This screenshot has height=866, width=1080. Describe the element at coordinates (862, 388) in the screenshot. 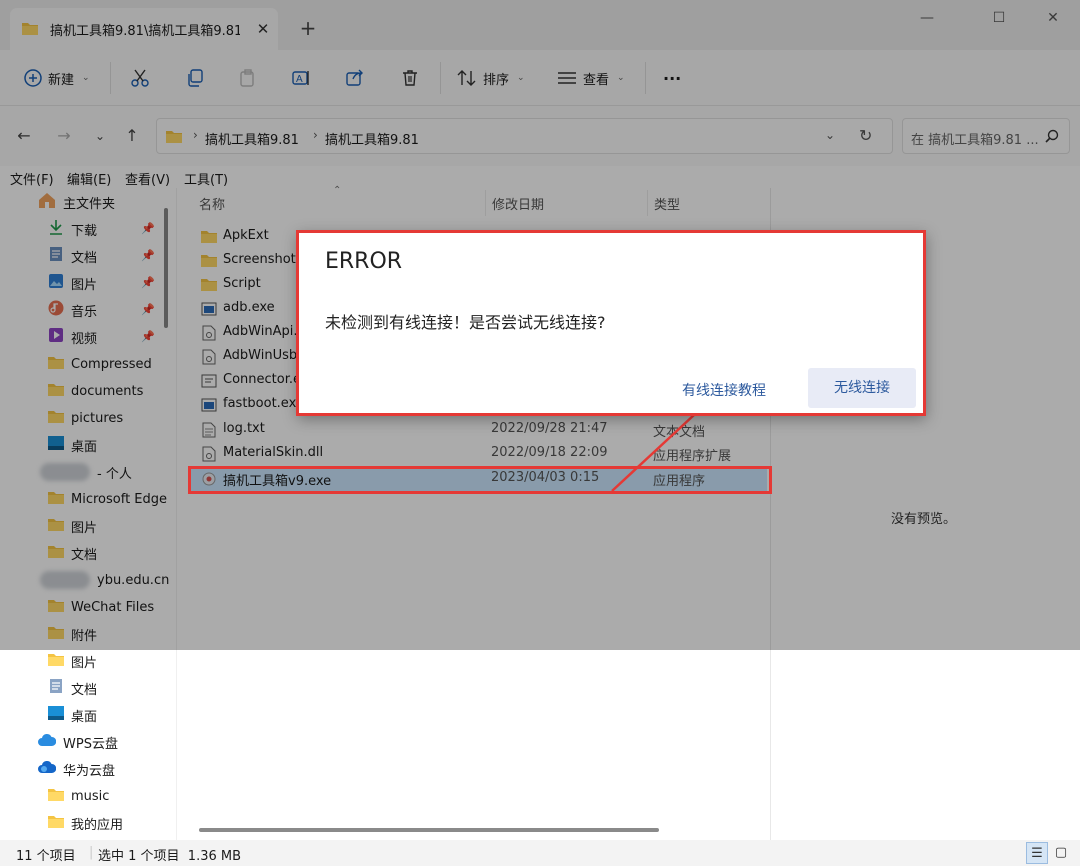

I see `wireless-connect-button: 无线连接` at that location.